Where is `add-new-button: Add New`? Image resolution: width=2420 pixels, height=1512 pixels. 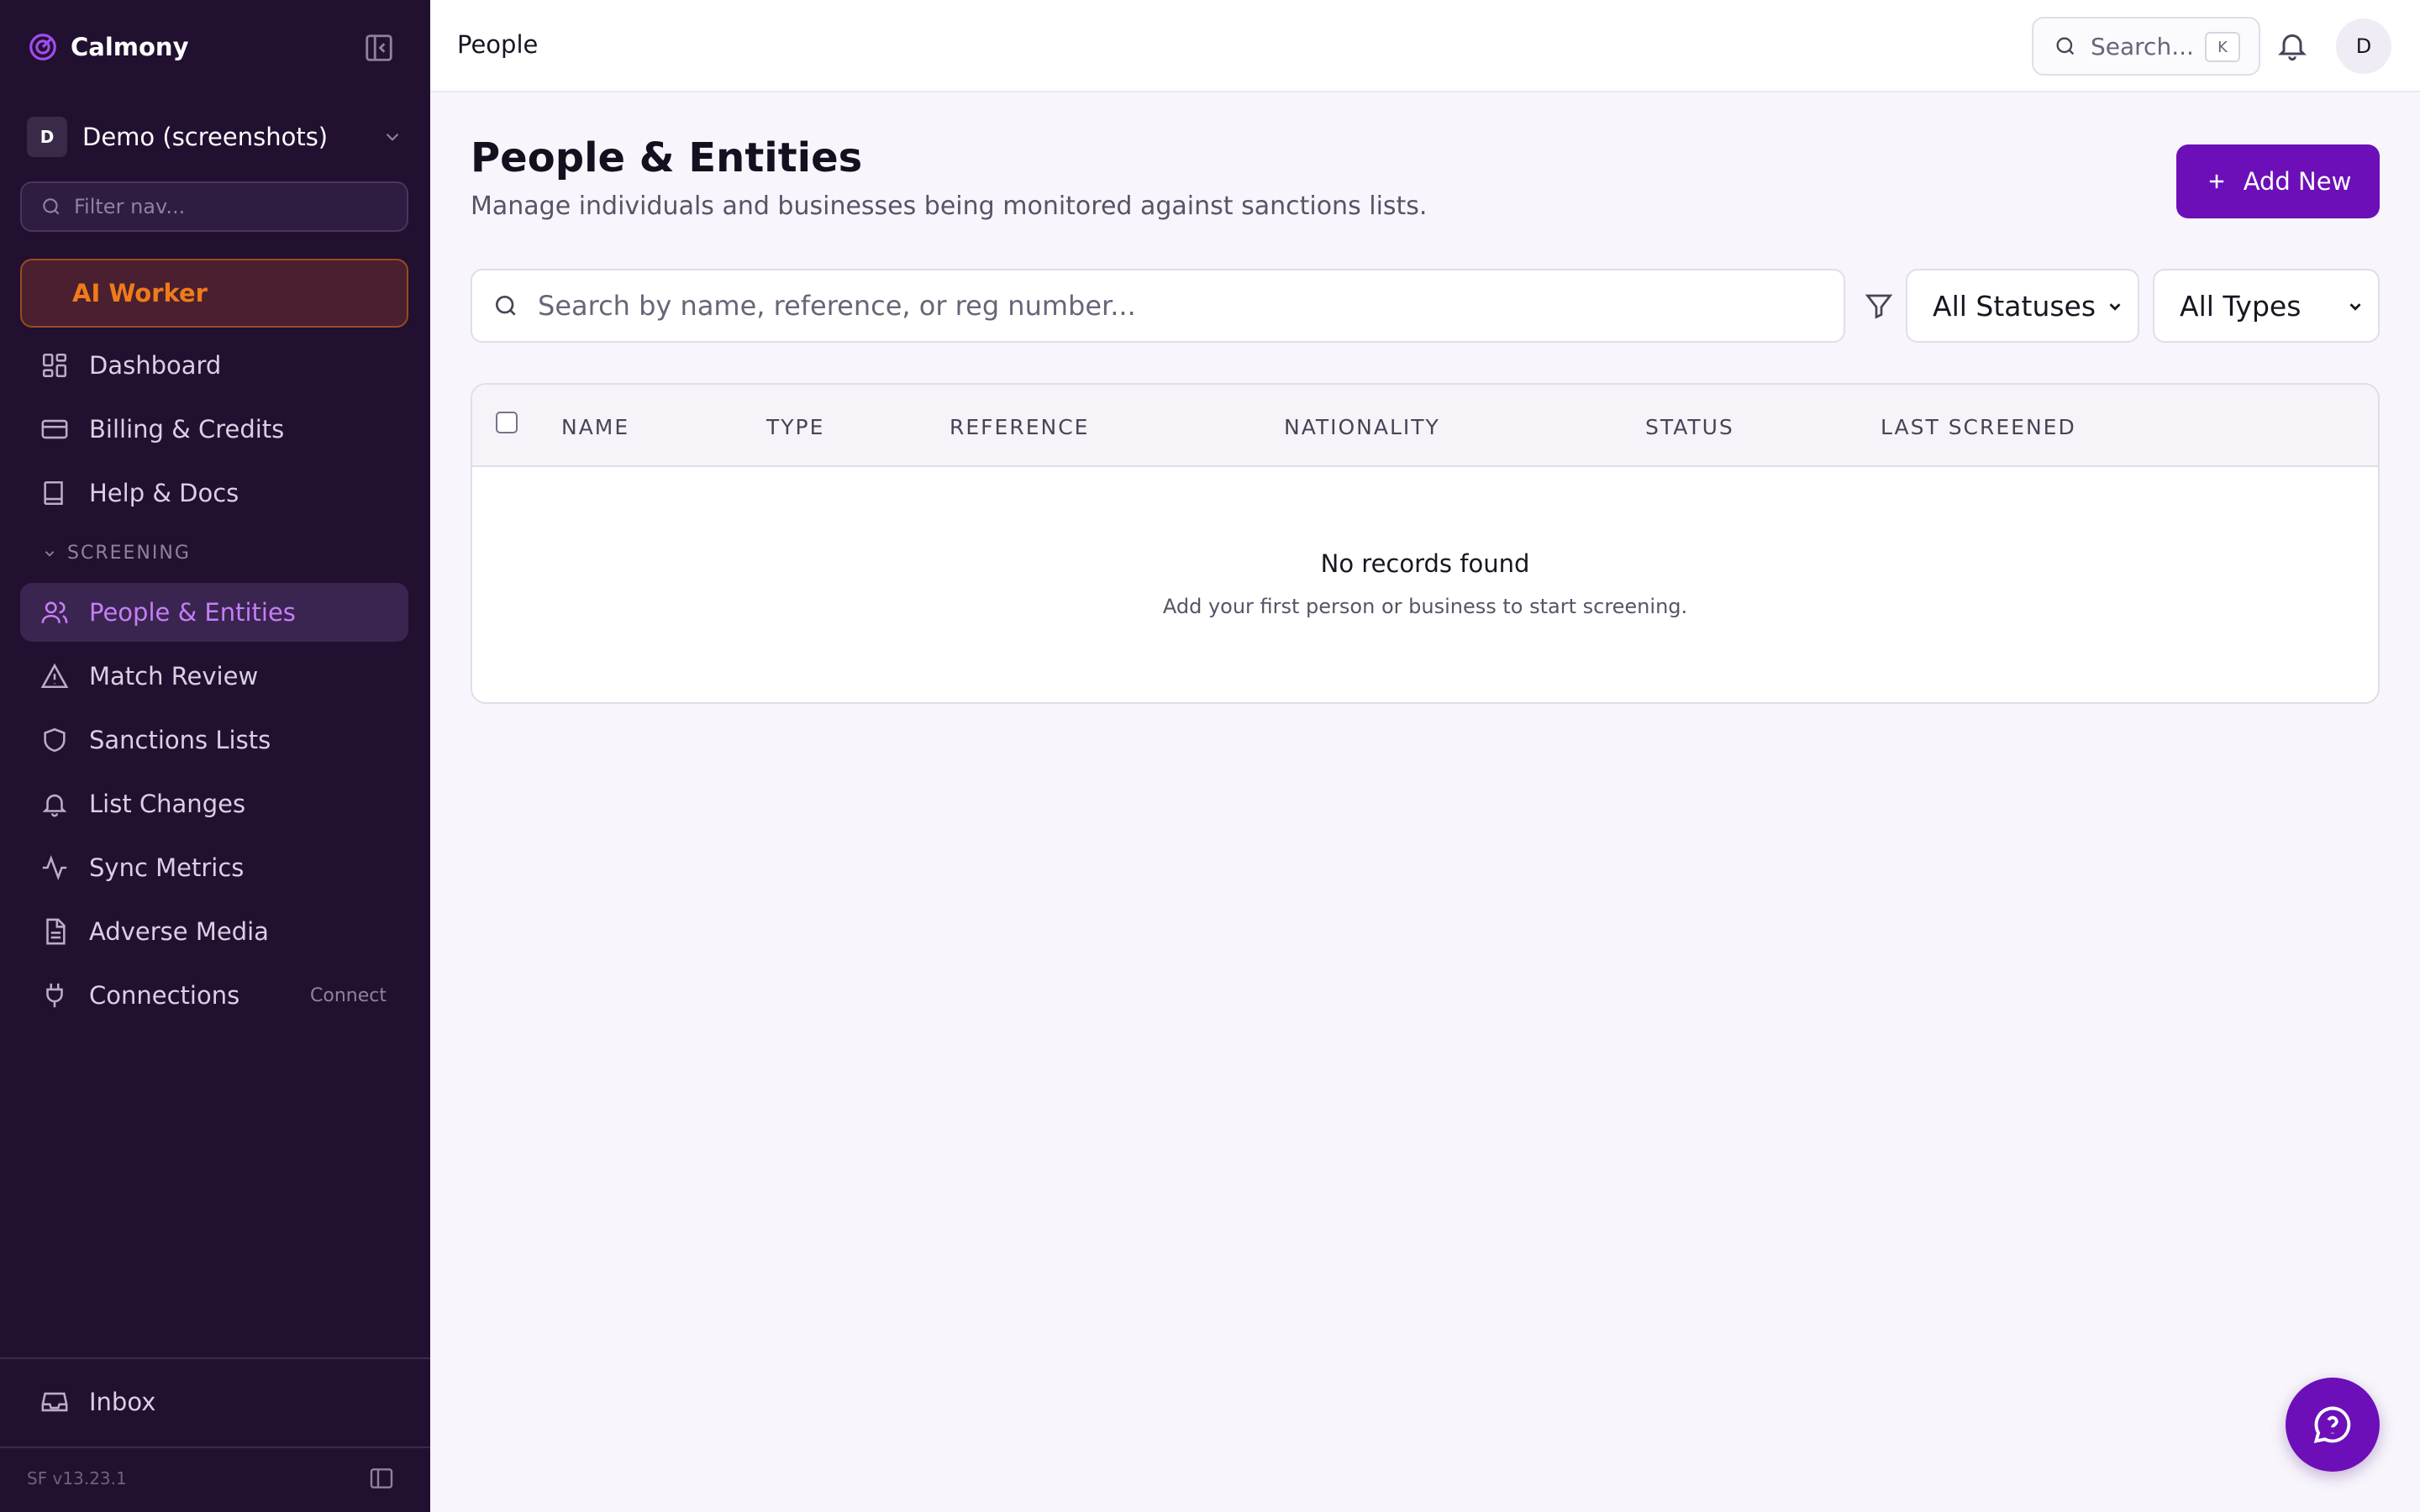
add-new-button: Add New is located at coordinates (2278, 181).